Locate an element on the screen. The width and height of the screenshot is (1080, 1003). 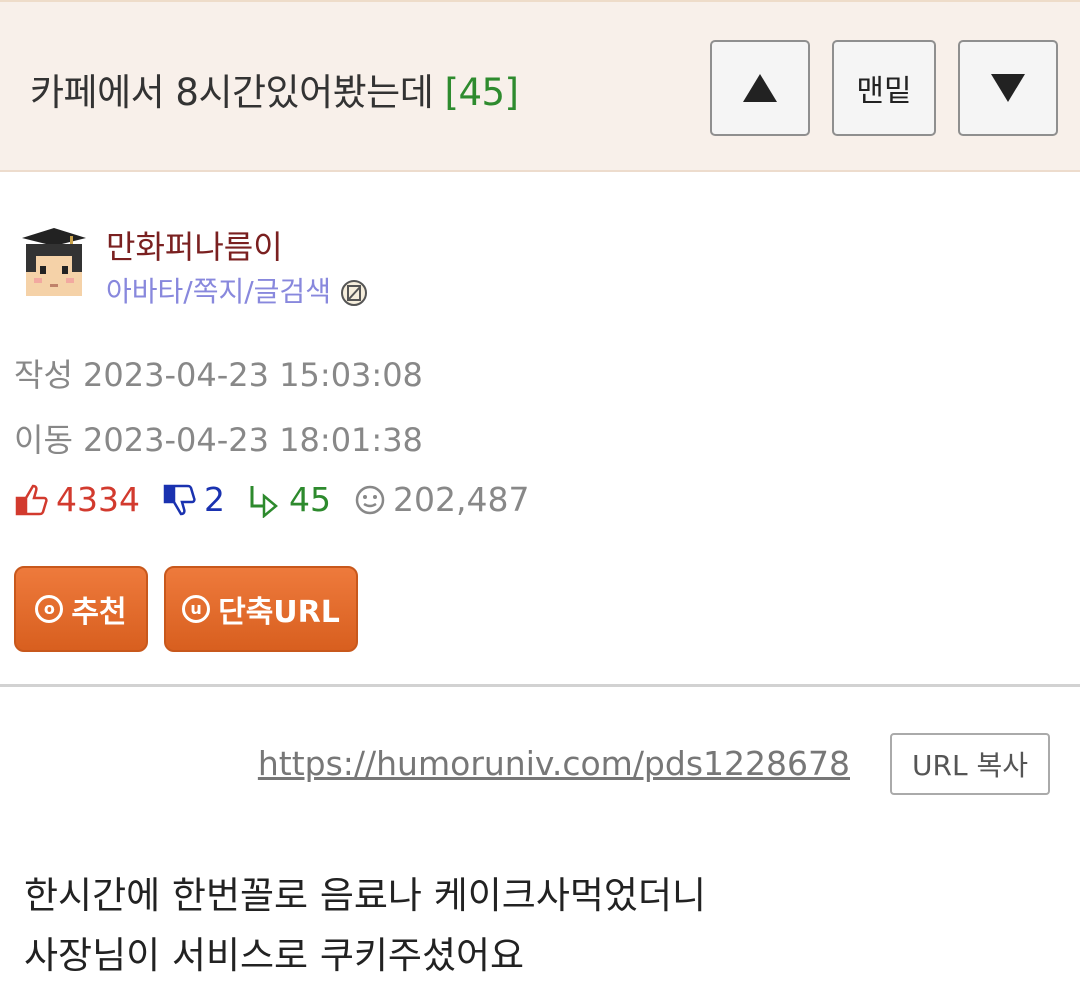
short-url-label: 단축URL is located at coordinates (279, 612).